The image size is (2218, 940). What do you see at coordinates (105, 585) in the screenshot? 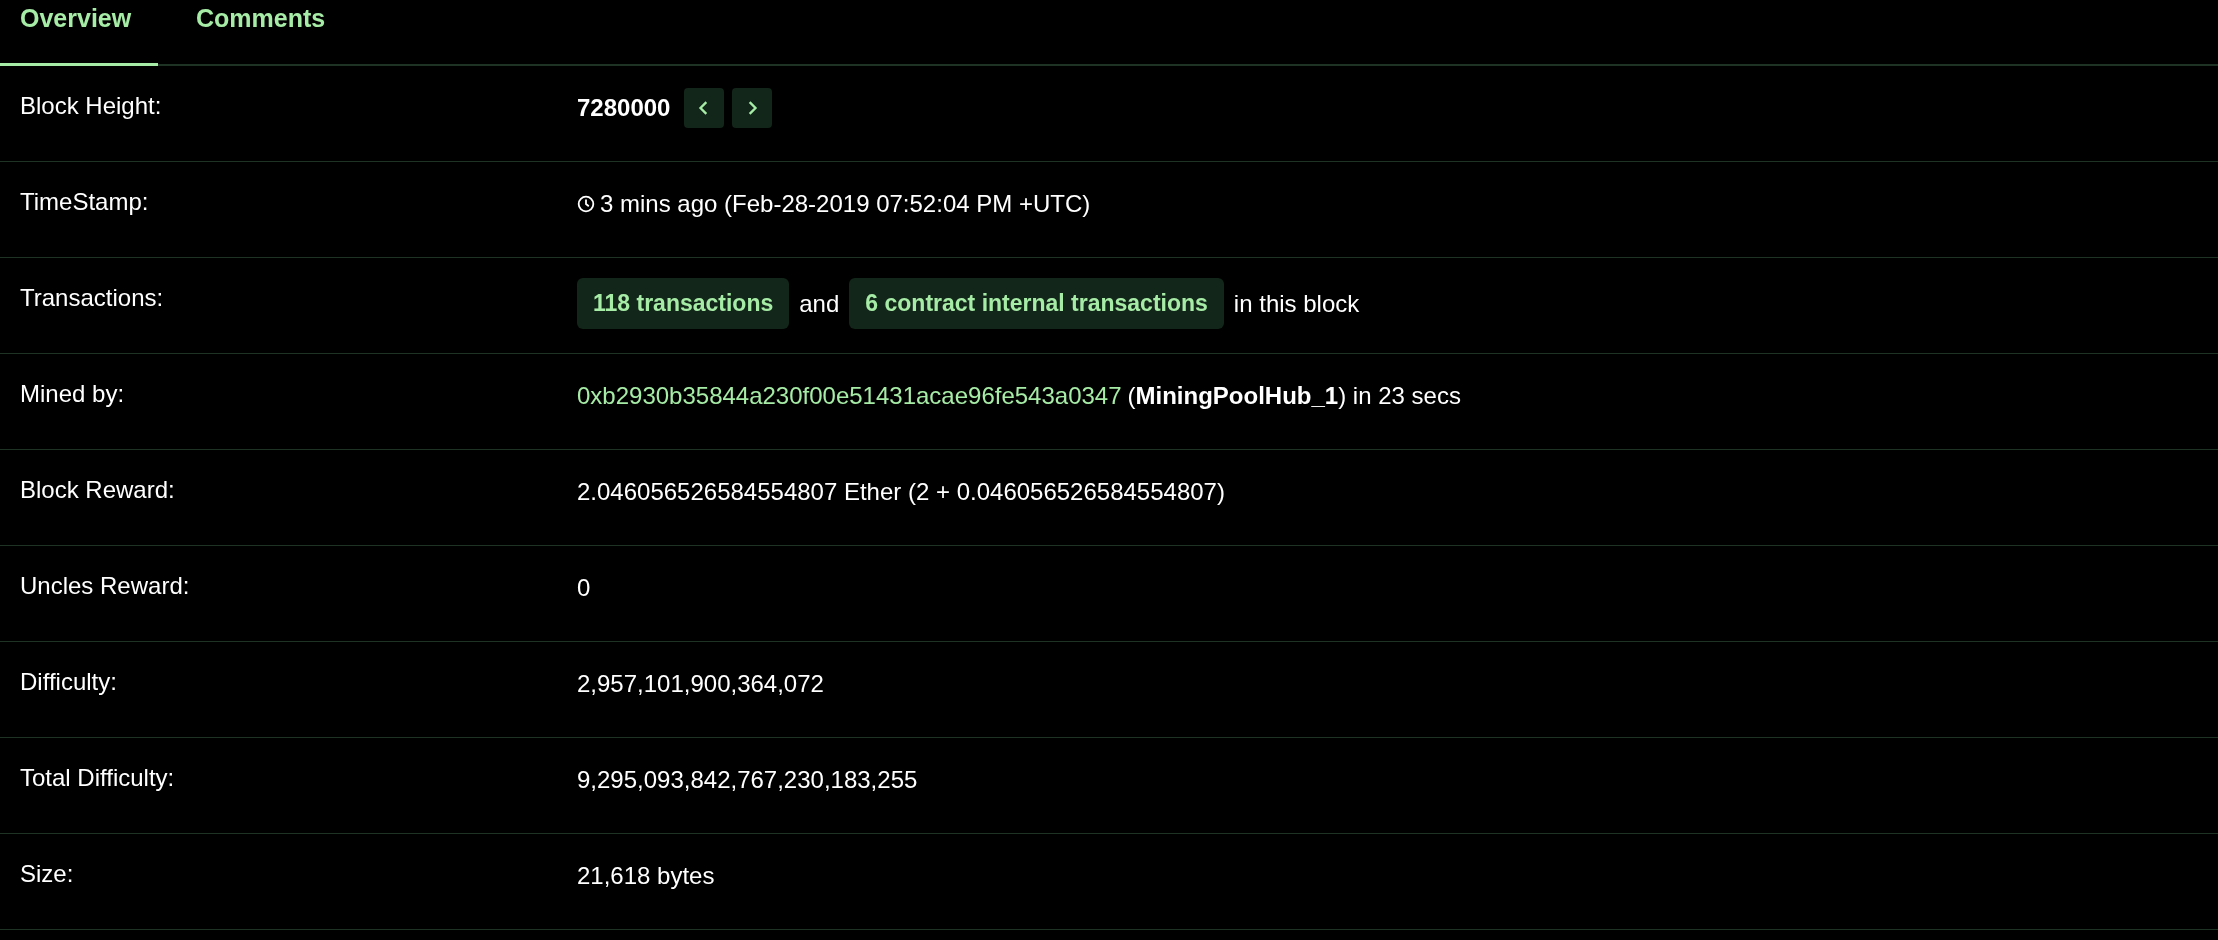
I see `field-label: Uncles Reward:` at bounding box center [105, 585].